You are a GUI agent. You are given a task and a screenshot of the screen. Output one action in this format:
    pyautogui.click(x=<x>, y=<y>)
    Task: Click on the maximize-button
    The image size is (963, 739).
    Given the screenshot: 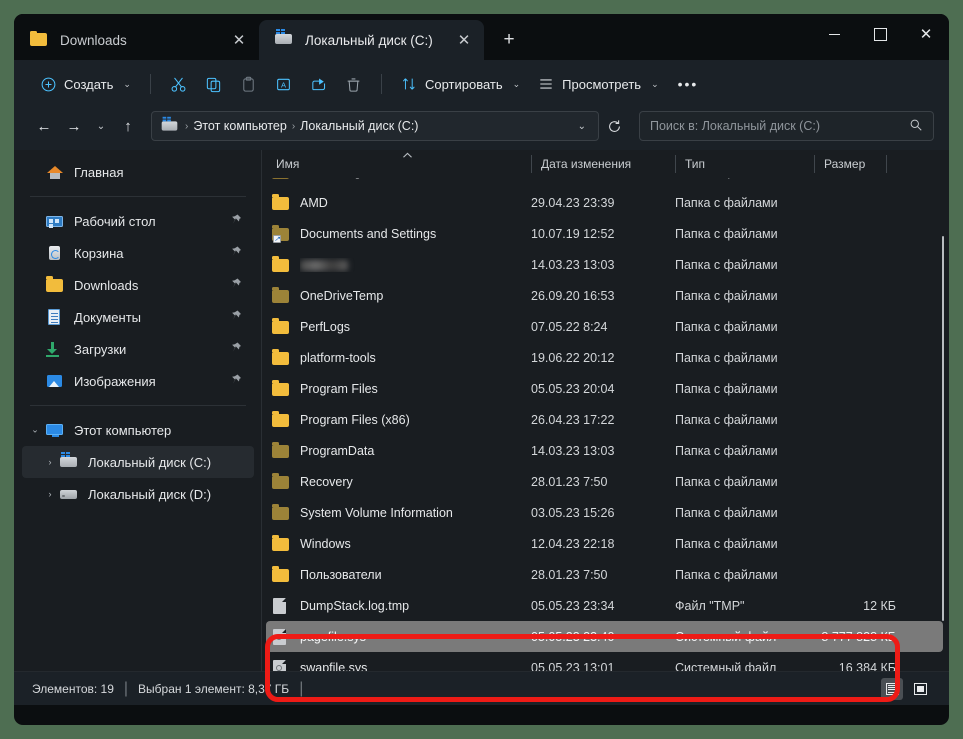 What is the action you would take?
    pyautogui.click(x=880, y=34)
    